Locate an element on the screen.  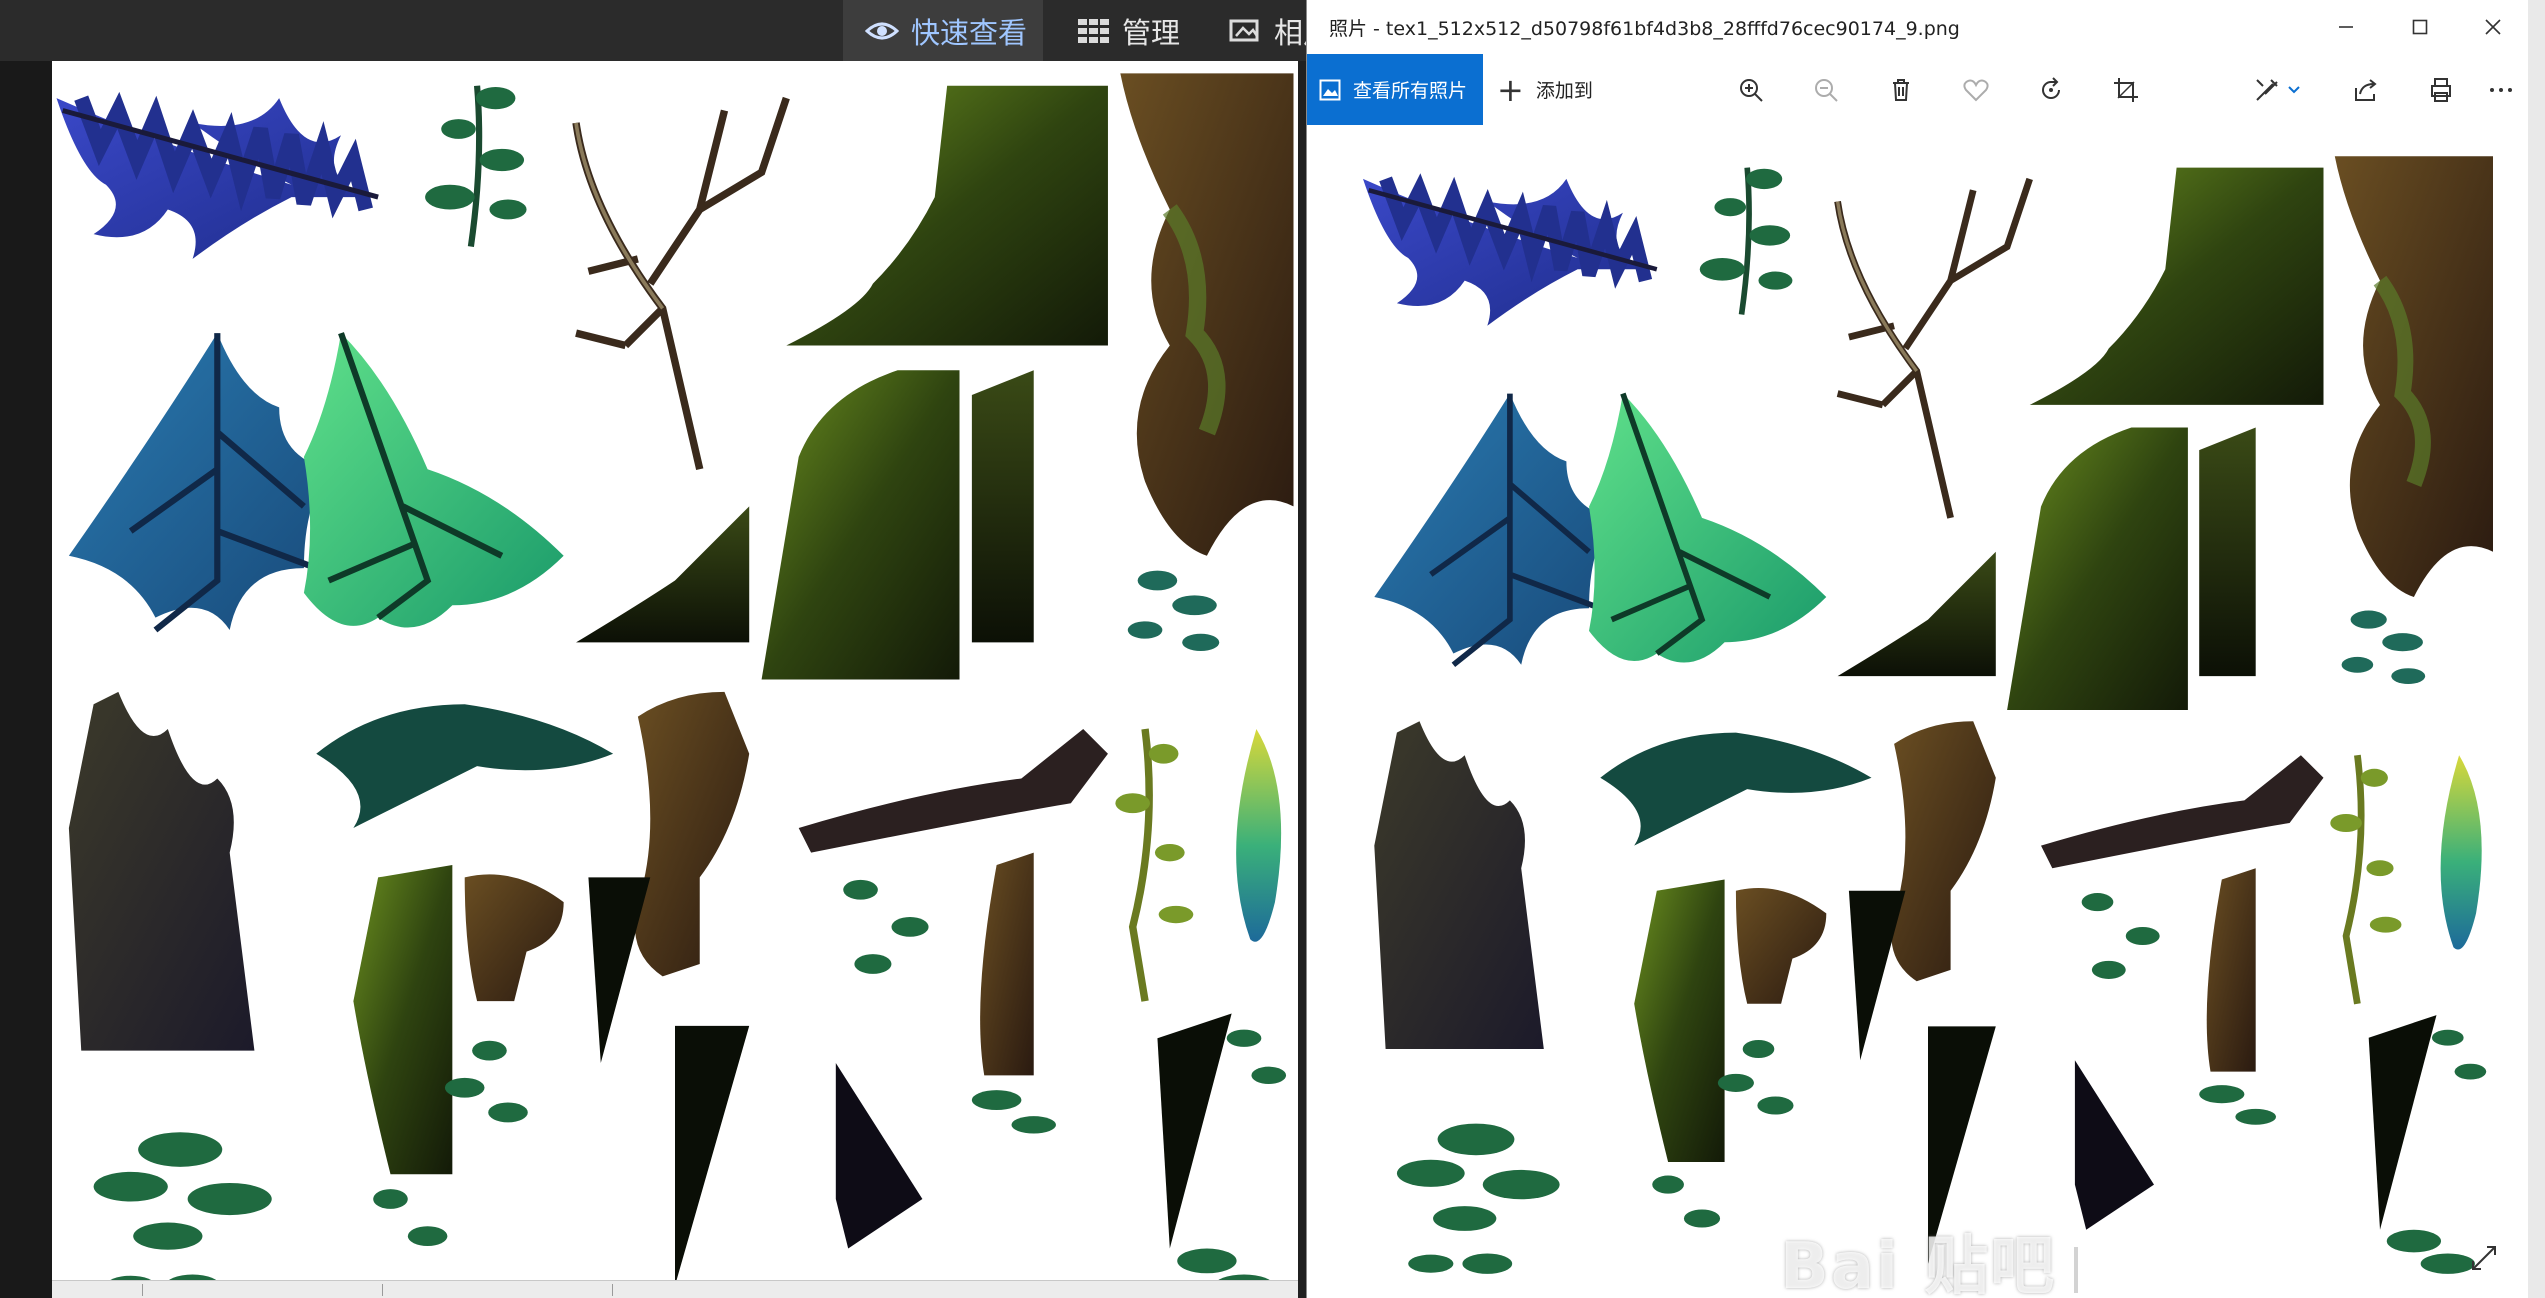
delete-icon is located at coordinates (1901, 89).